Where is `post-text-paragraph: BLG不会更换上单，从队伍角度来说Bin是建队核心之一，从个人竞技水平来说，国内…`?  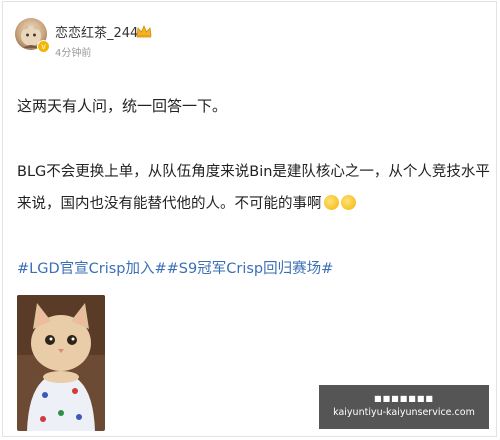
post-text-paragraph: BLG不会更换上单，从队伍角度来说Bin是建队核心之一，从个人竞技水平来说，国内… is located at coordinates (253, 188).